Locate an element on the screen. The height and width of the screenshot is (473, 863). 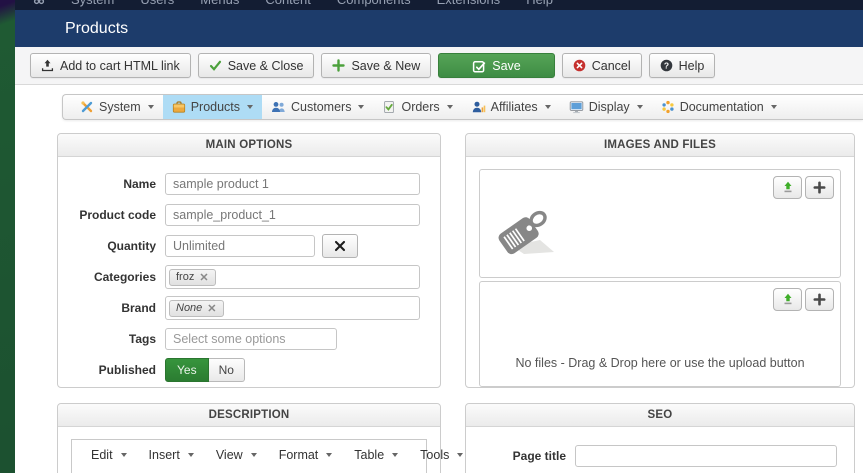
add-file-button is located at coordinates (819, 299).